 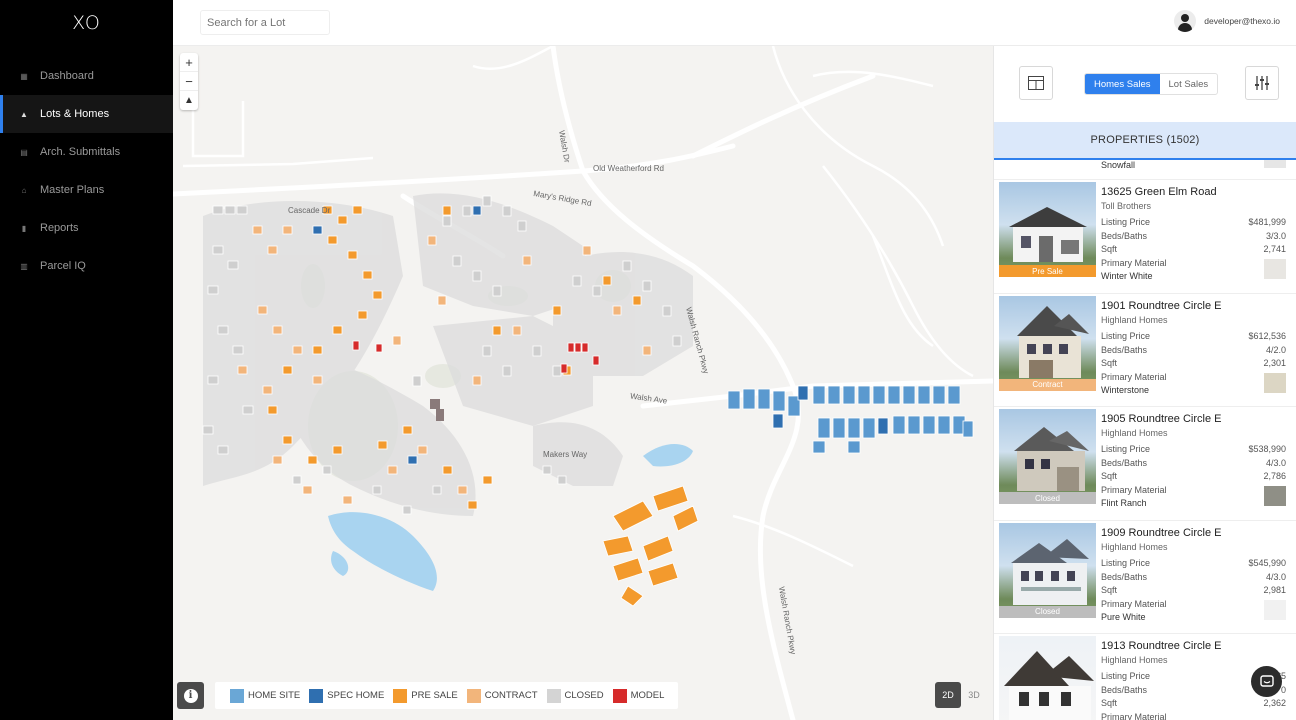 What do you see at coordinates (638, 695) in the screenshot?
I see `legend-model: MODEL` at bounding box center [638, 695].